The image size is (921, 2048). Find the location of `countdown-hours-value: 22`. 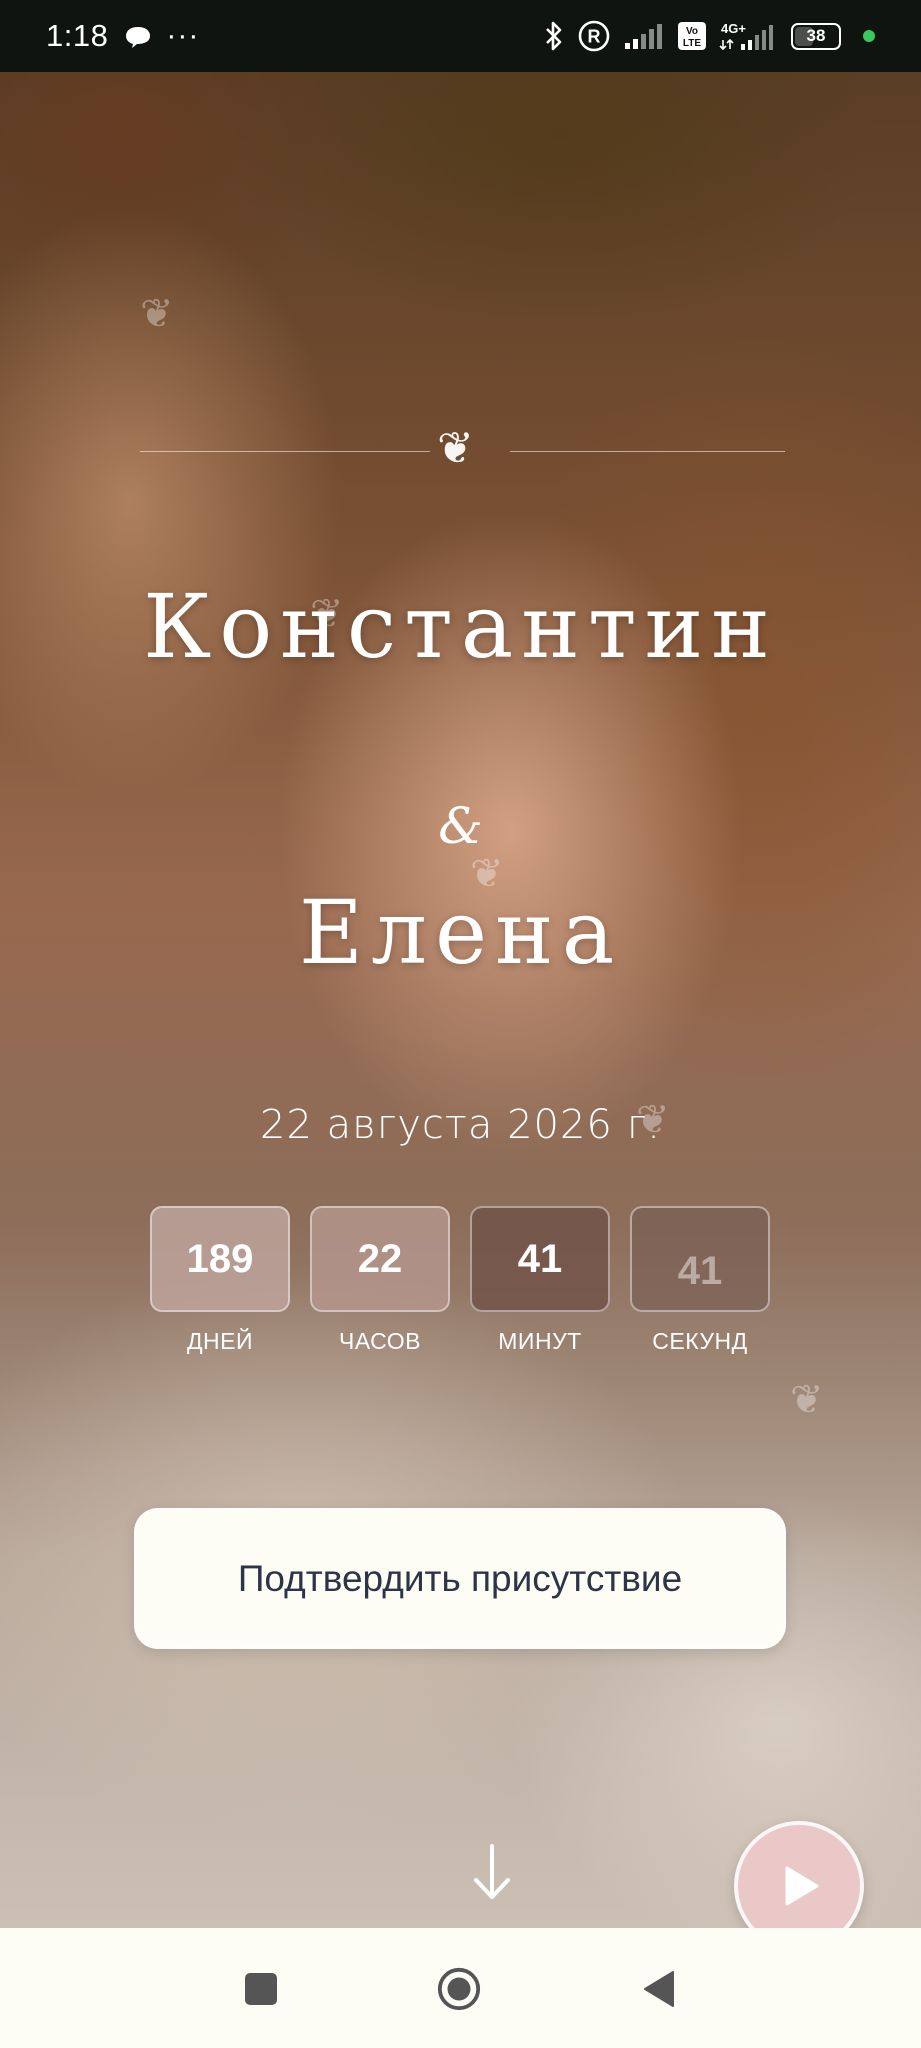

countdown-hours-value: 22 is located at coordinates (380, 1258).